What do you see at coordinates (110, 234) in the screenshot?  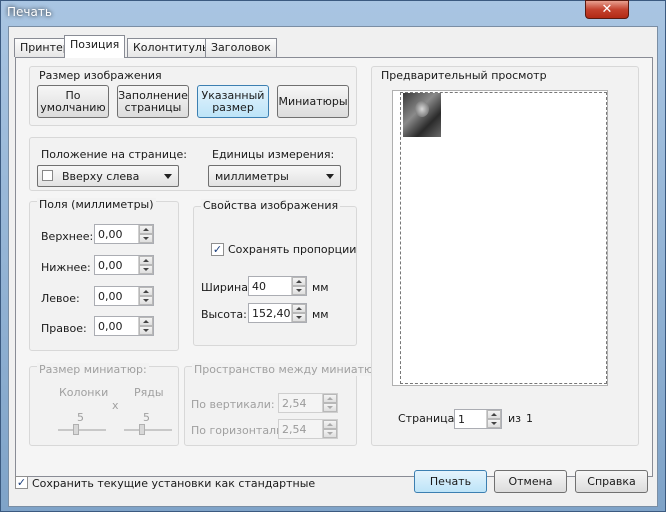 I see `margin-top-value: 0,00` at bounding box center [110, 234].